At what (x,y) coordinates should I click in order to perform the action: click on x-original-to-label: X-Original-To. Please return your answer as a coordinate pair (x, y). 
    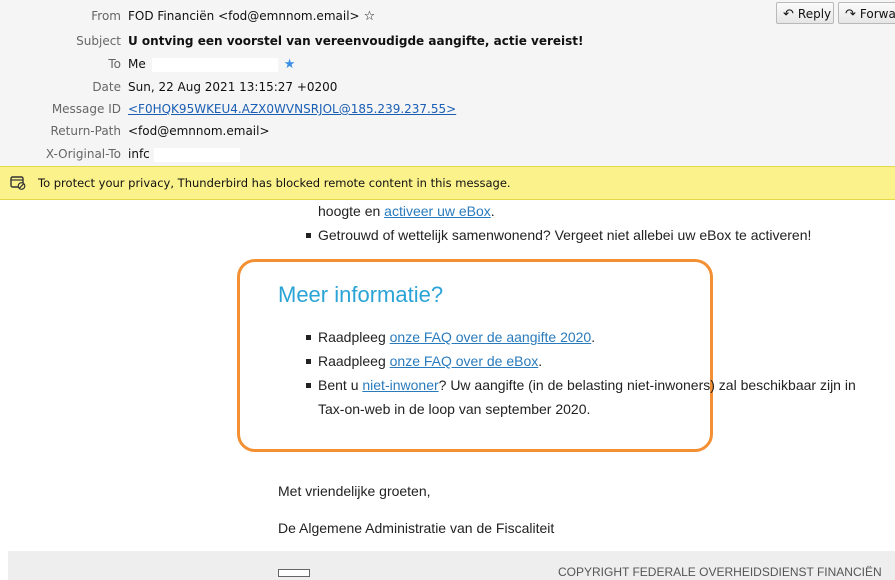
    Looking at the image, I should click on (83, 154).